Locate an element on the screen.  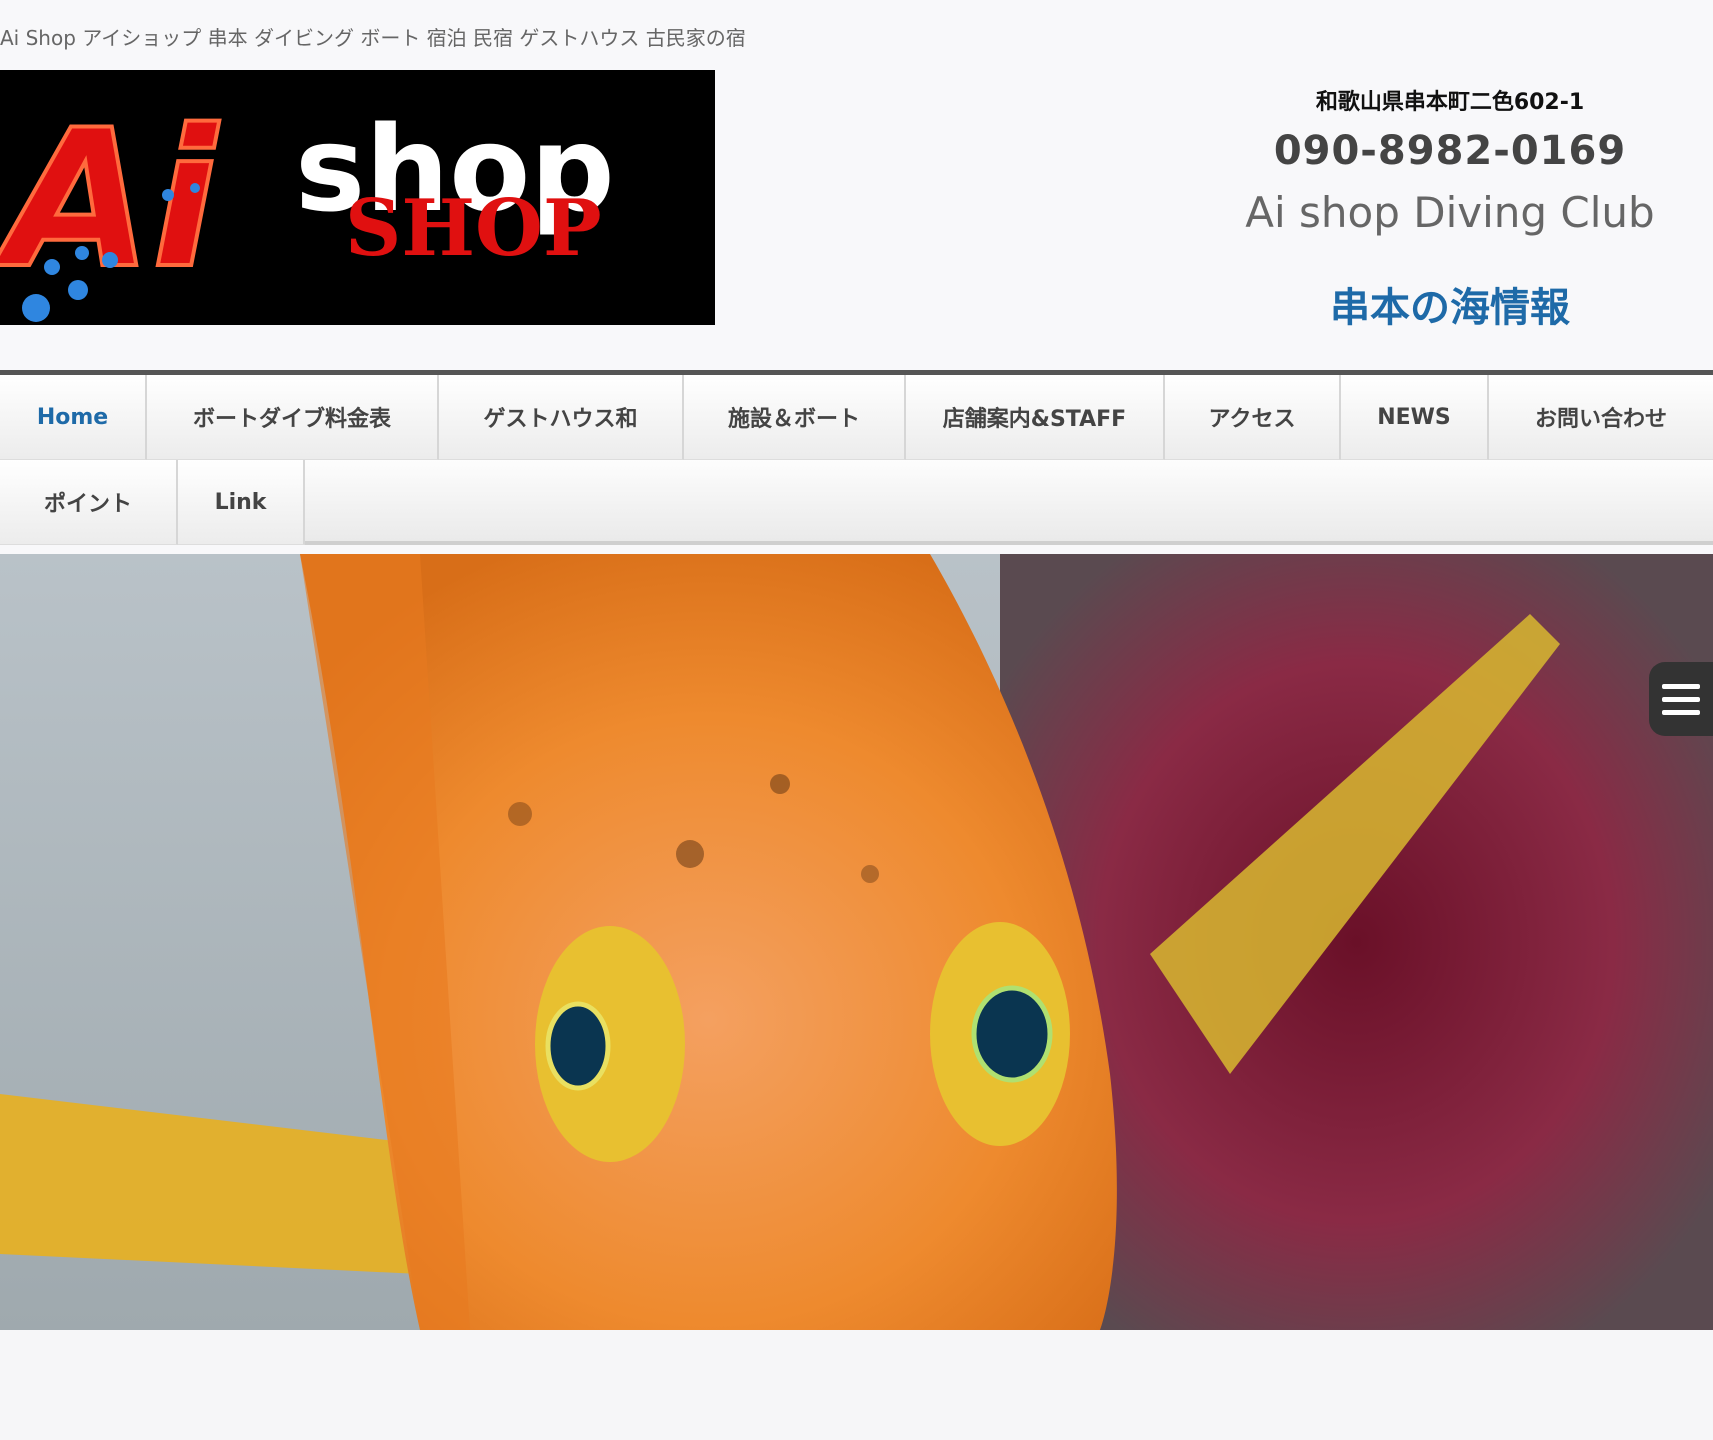
nav-item-link: Link is located at coordinates (241, 502).